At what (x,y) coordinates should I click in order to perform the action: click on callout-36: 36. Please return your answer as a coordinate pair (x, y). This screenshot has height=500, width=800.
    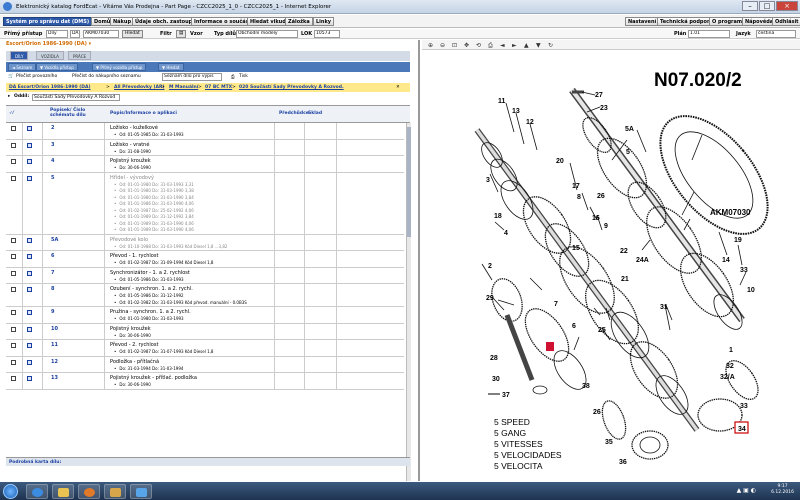
    Looking at the image, I should click on (623, 462).